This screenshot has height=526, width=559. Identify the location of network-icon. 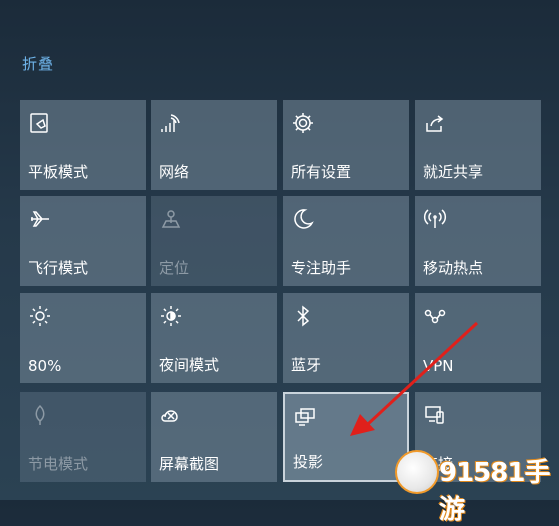
(171, 123).